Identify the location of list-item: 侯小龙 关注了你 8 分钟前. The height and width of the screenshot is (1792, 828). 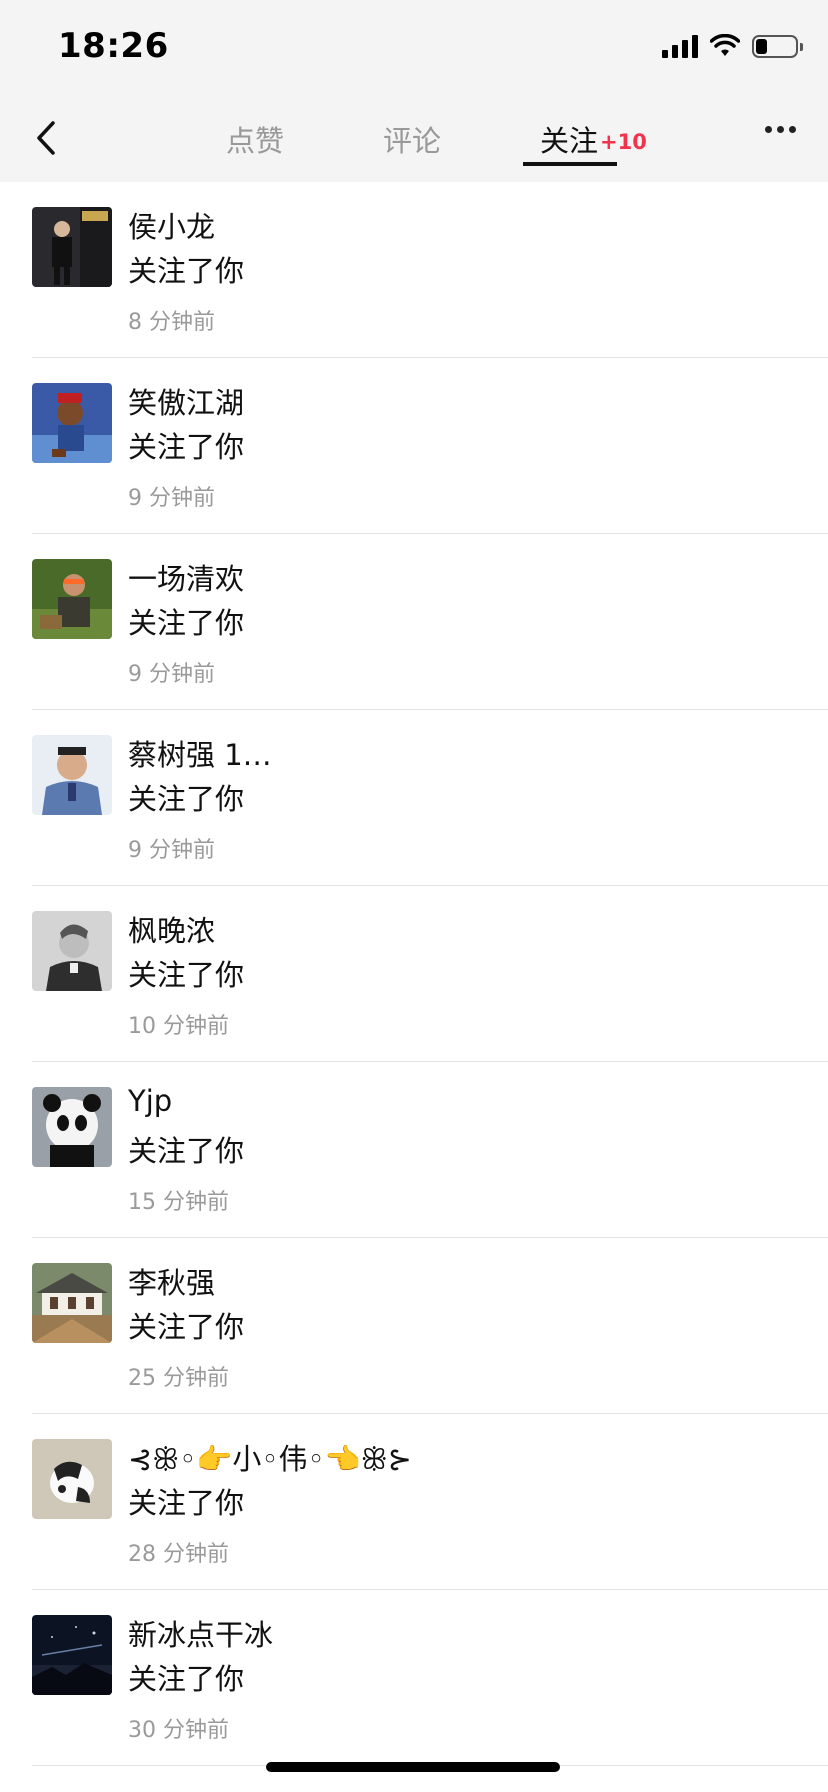
(414, 270).